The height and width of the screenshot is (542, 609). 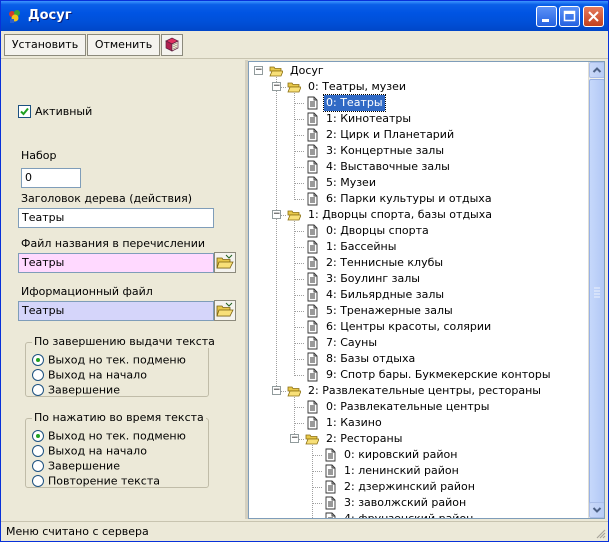 What do you see at coordinates (596, 70) in the screenshot?
I see `scroll-up-button` at bounding box center [596, 70].